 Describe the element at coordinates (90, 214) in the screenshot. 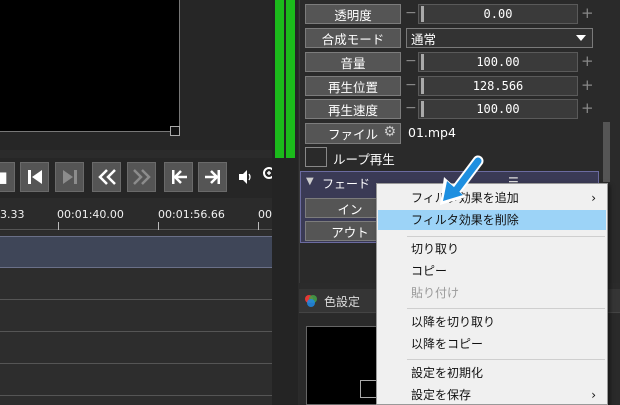

I see `tick-label: 00:01:40.00` at that location.